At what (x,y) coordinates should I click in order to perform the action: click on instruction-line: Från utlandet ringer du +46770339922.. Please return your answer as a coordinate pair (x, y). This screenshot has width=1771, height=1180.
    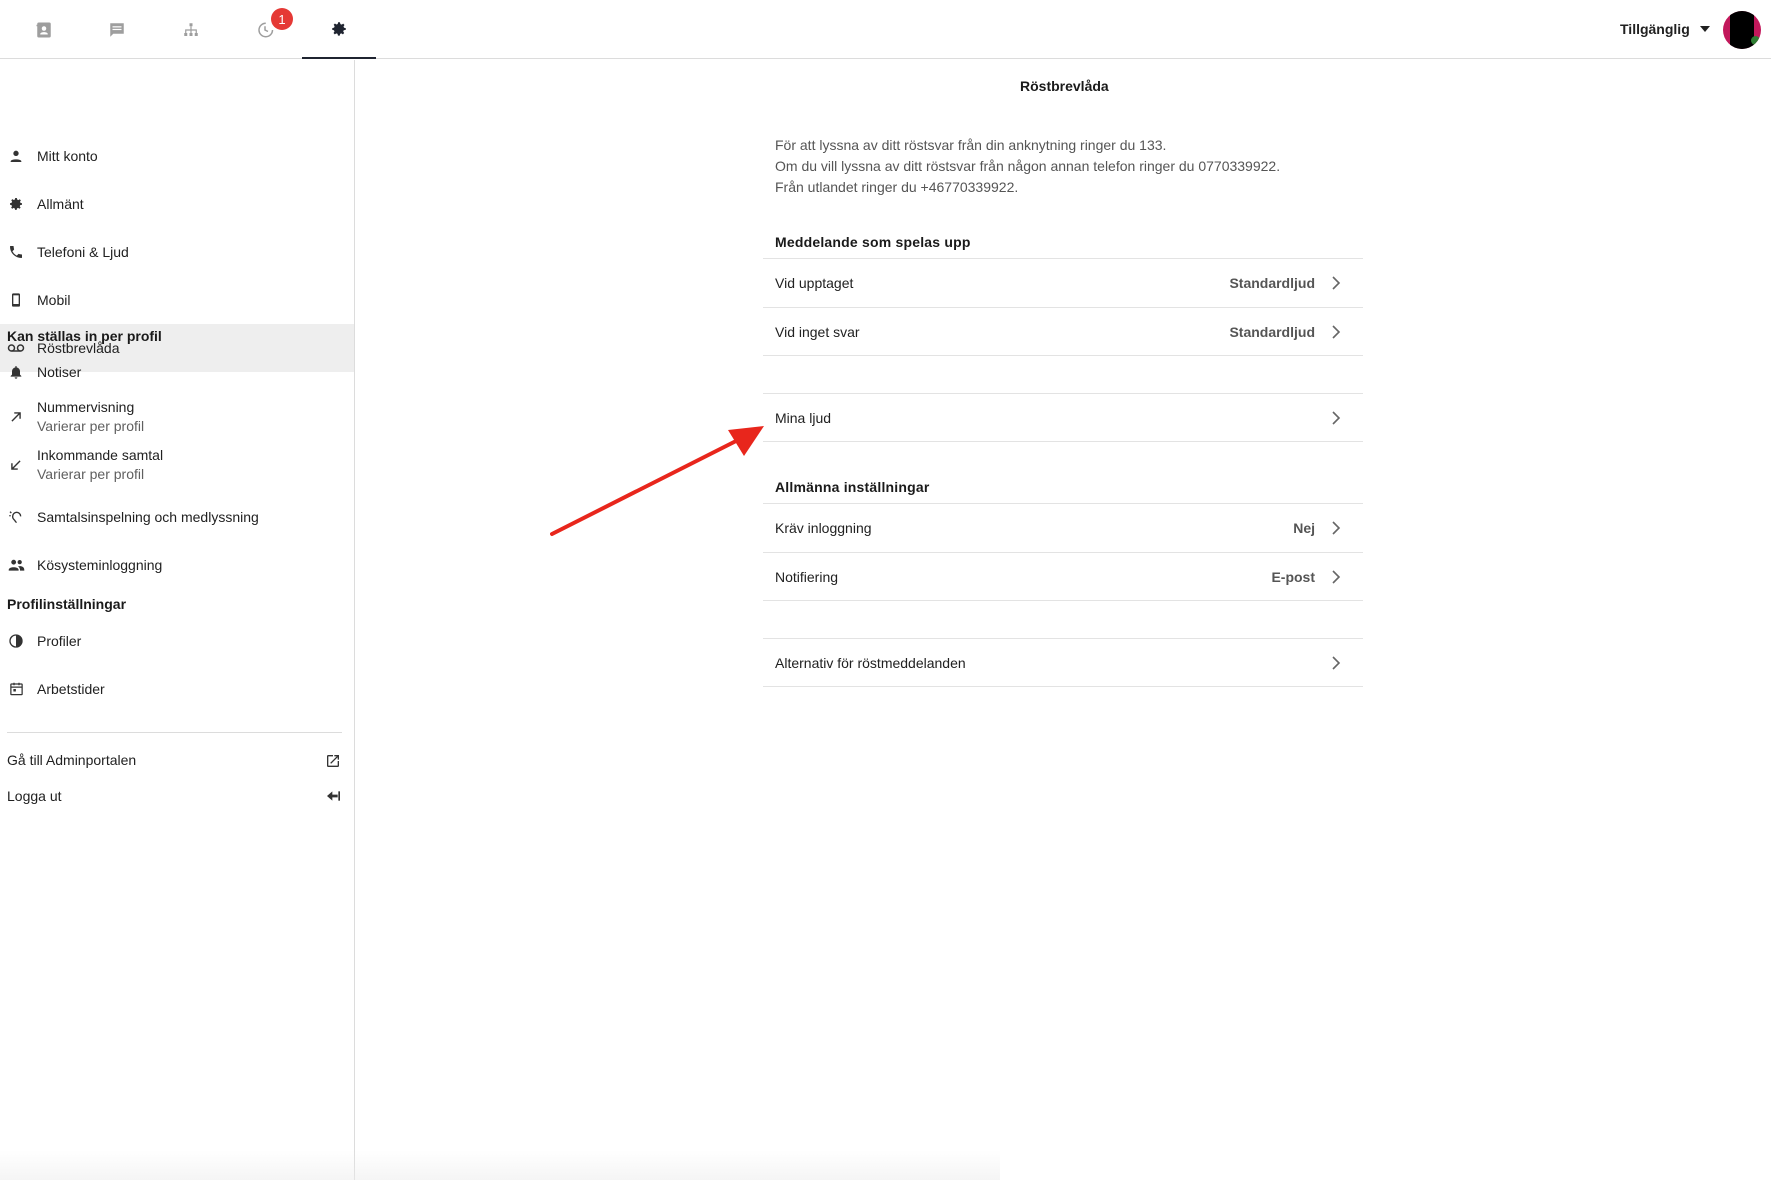
    Looking at the image, I should click on (897, 187).